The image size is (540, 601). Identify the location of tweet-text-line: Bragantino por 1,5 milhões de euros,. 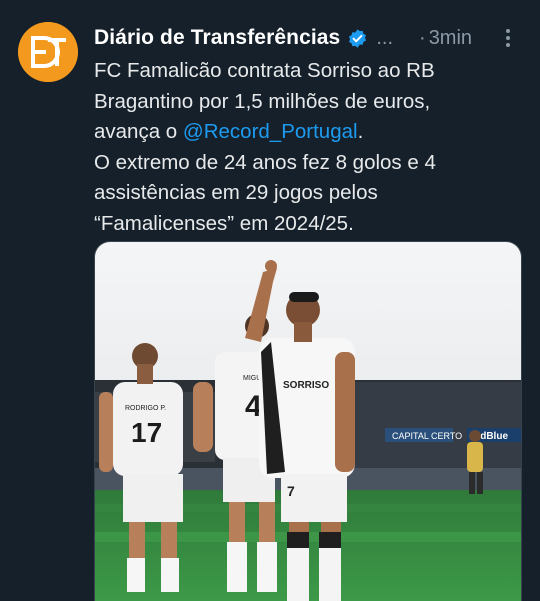
(262, 101).